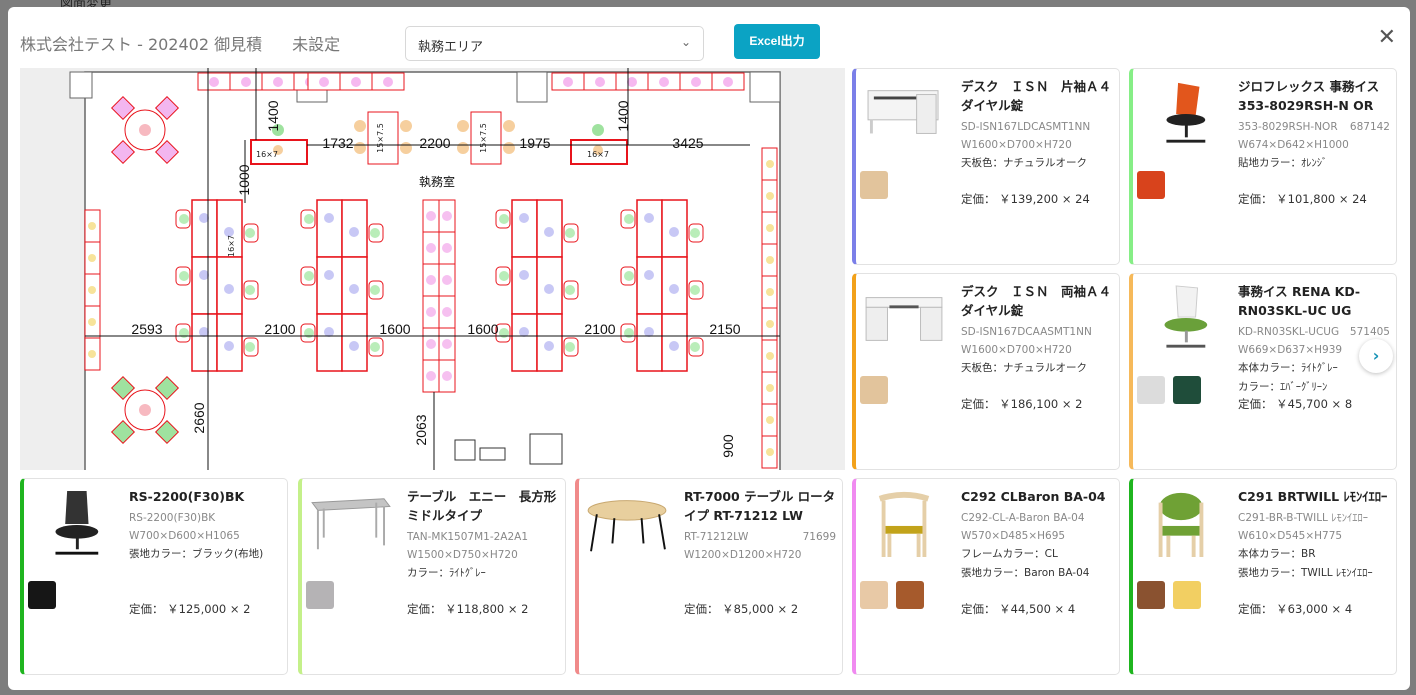  I want to click on dimension-label: 2200, so click(434, 143).